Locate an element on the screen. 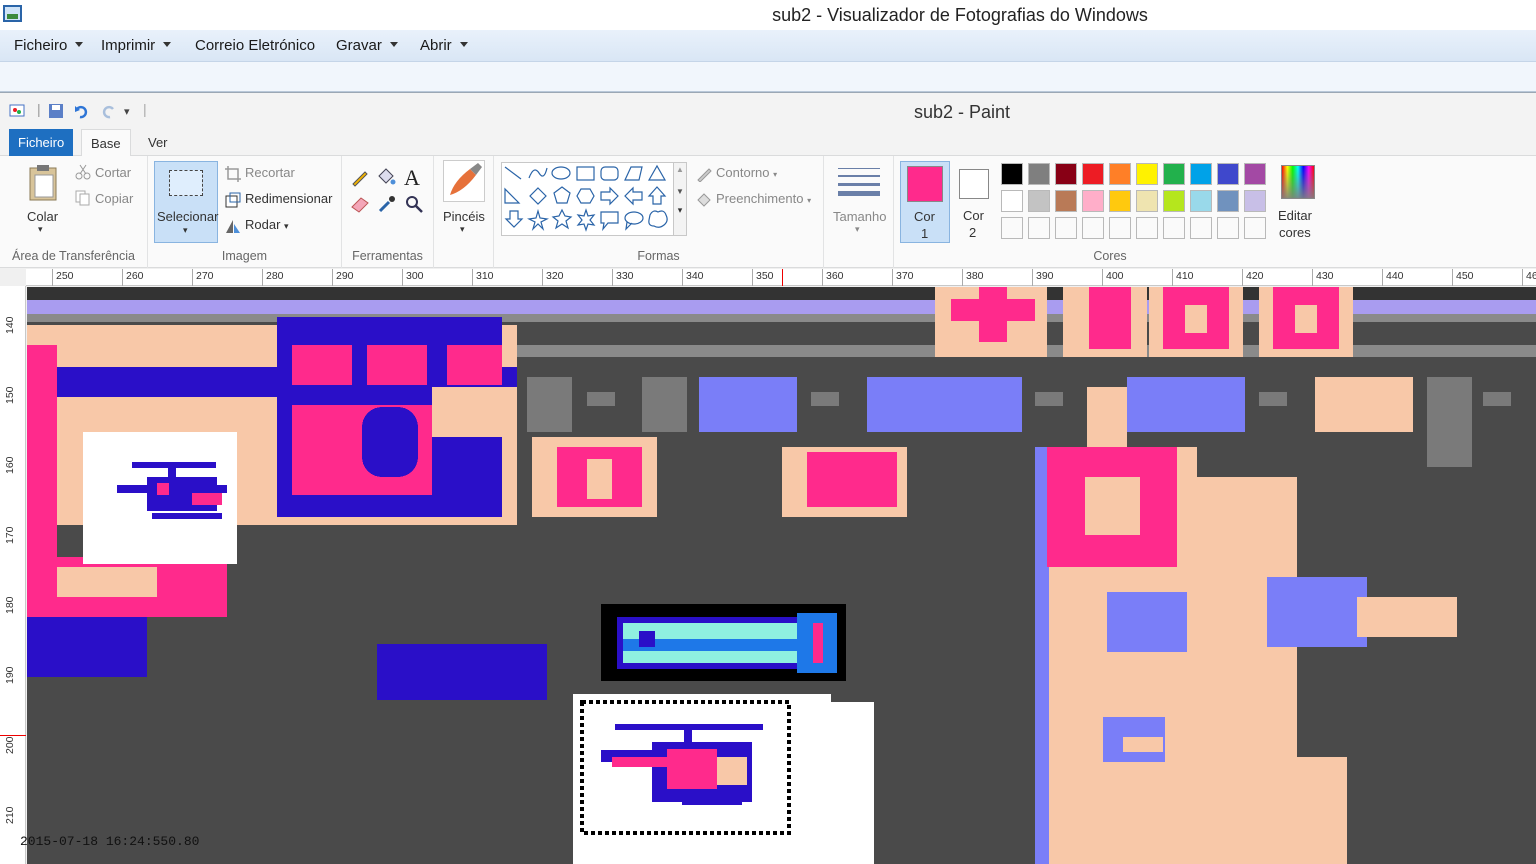  brush-icon is located at coordinates (464, 181).